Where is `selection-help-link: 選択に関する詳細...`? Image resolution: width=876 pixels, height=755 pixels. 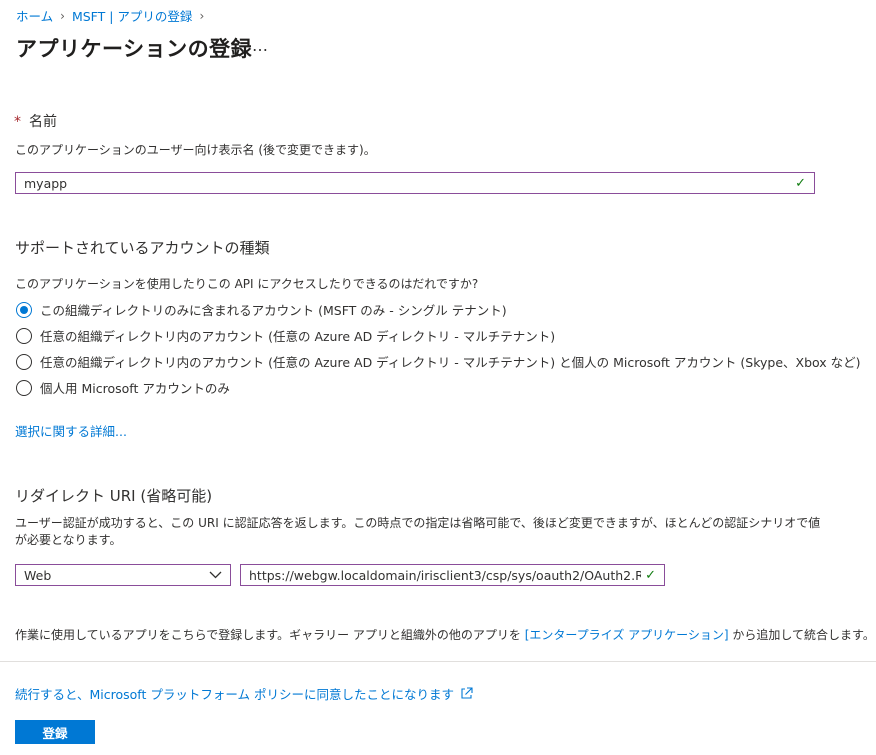 selection-help-link: 選択に関する詳細... is located at coordinates (71, 430).